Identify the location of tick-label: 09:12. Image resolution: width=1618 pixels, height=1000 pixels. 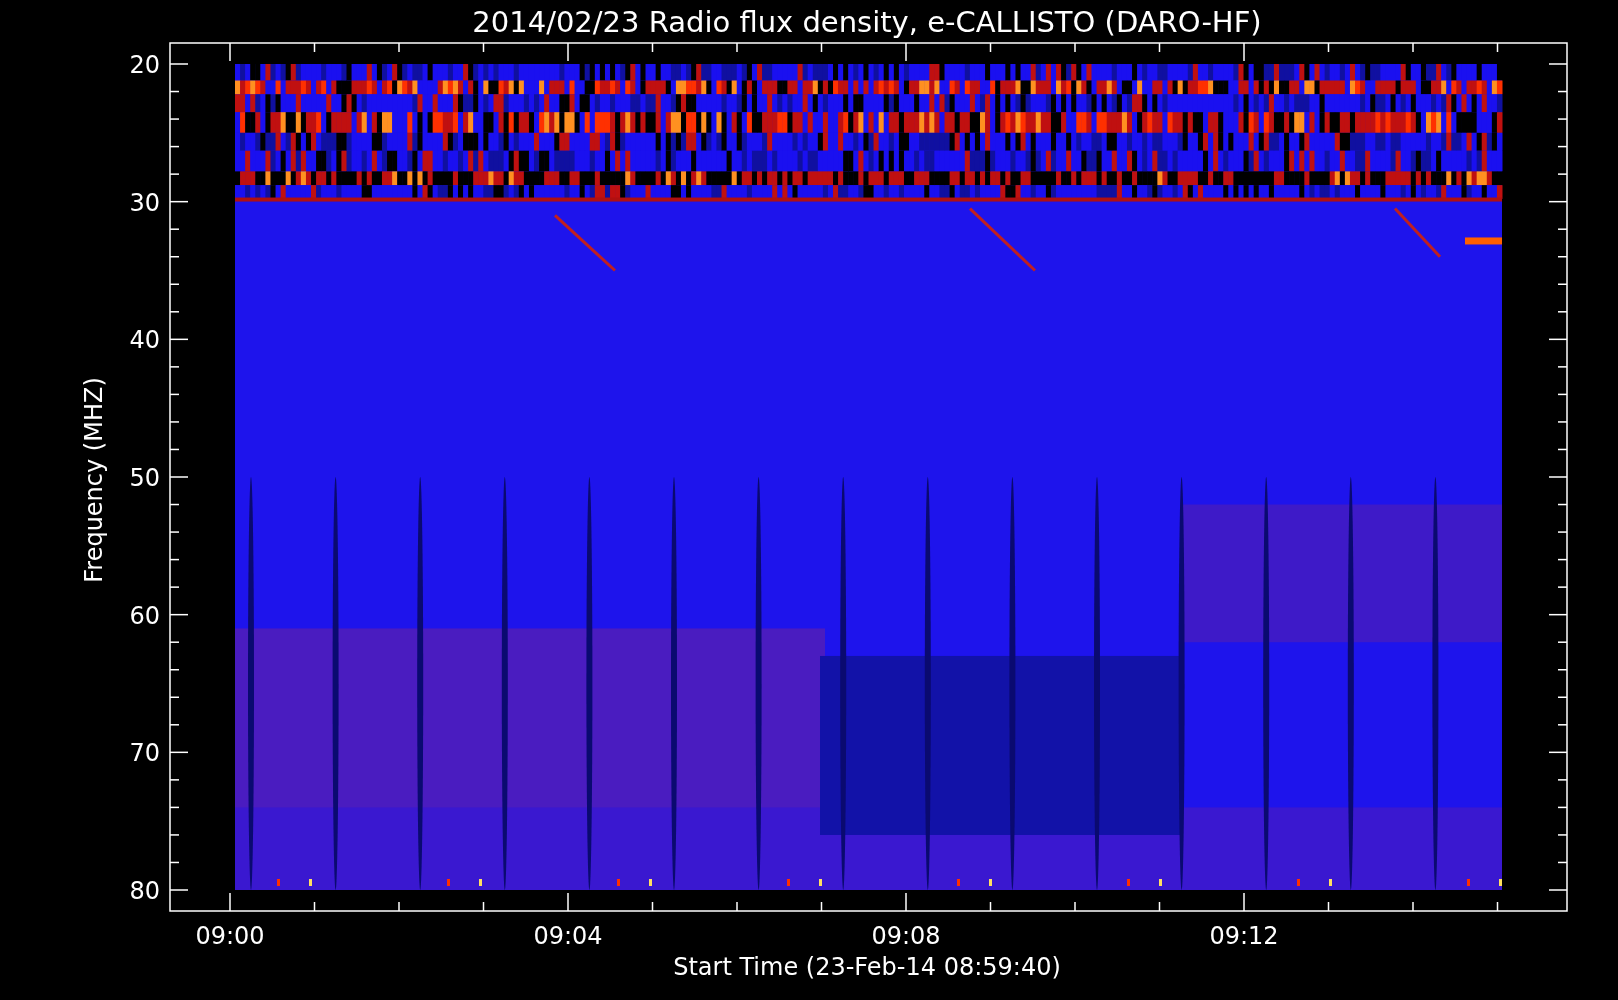
(1244, 936).